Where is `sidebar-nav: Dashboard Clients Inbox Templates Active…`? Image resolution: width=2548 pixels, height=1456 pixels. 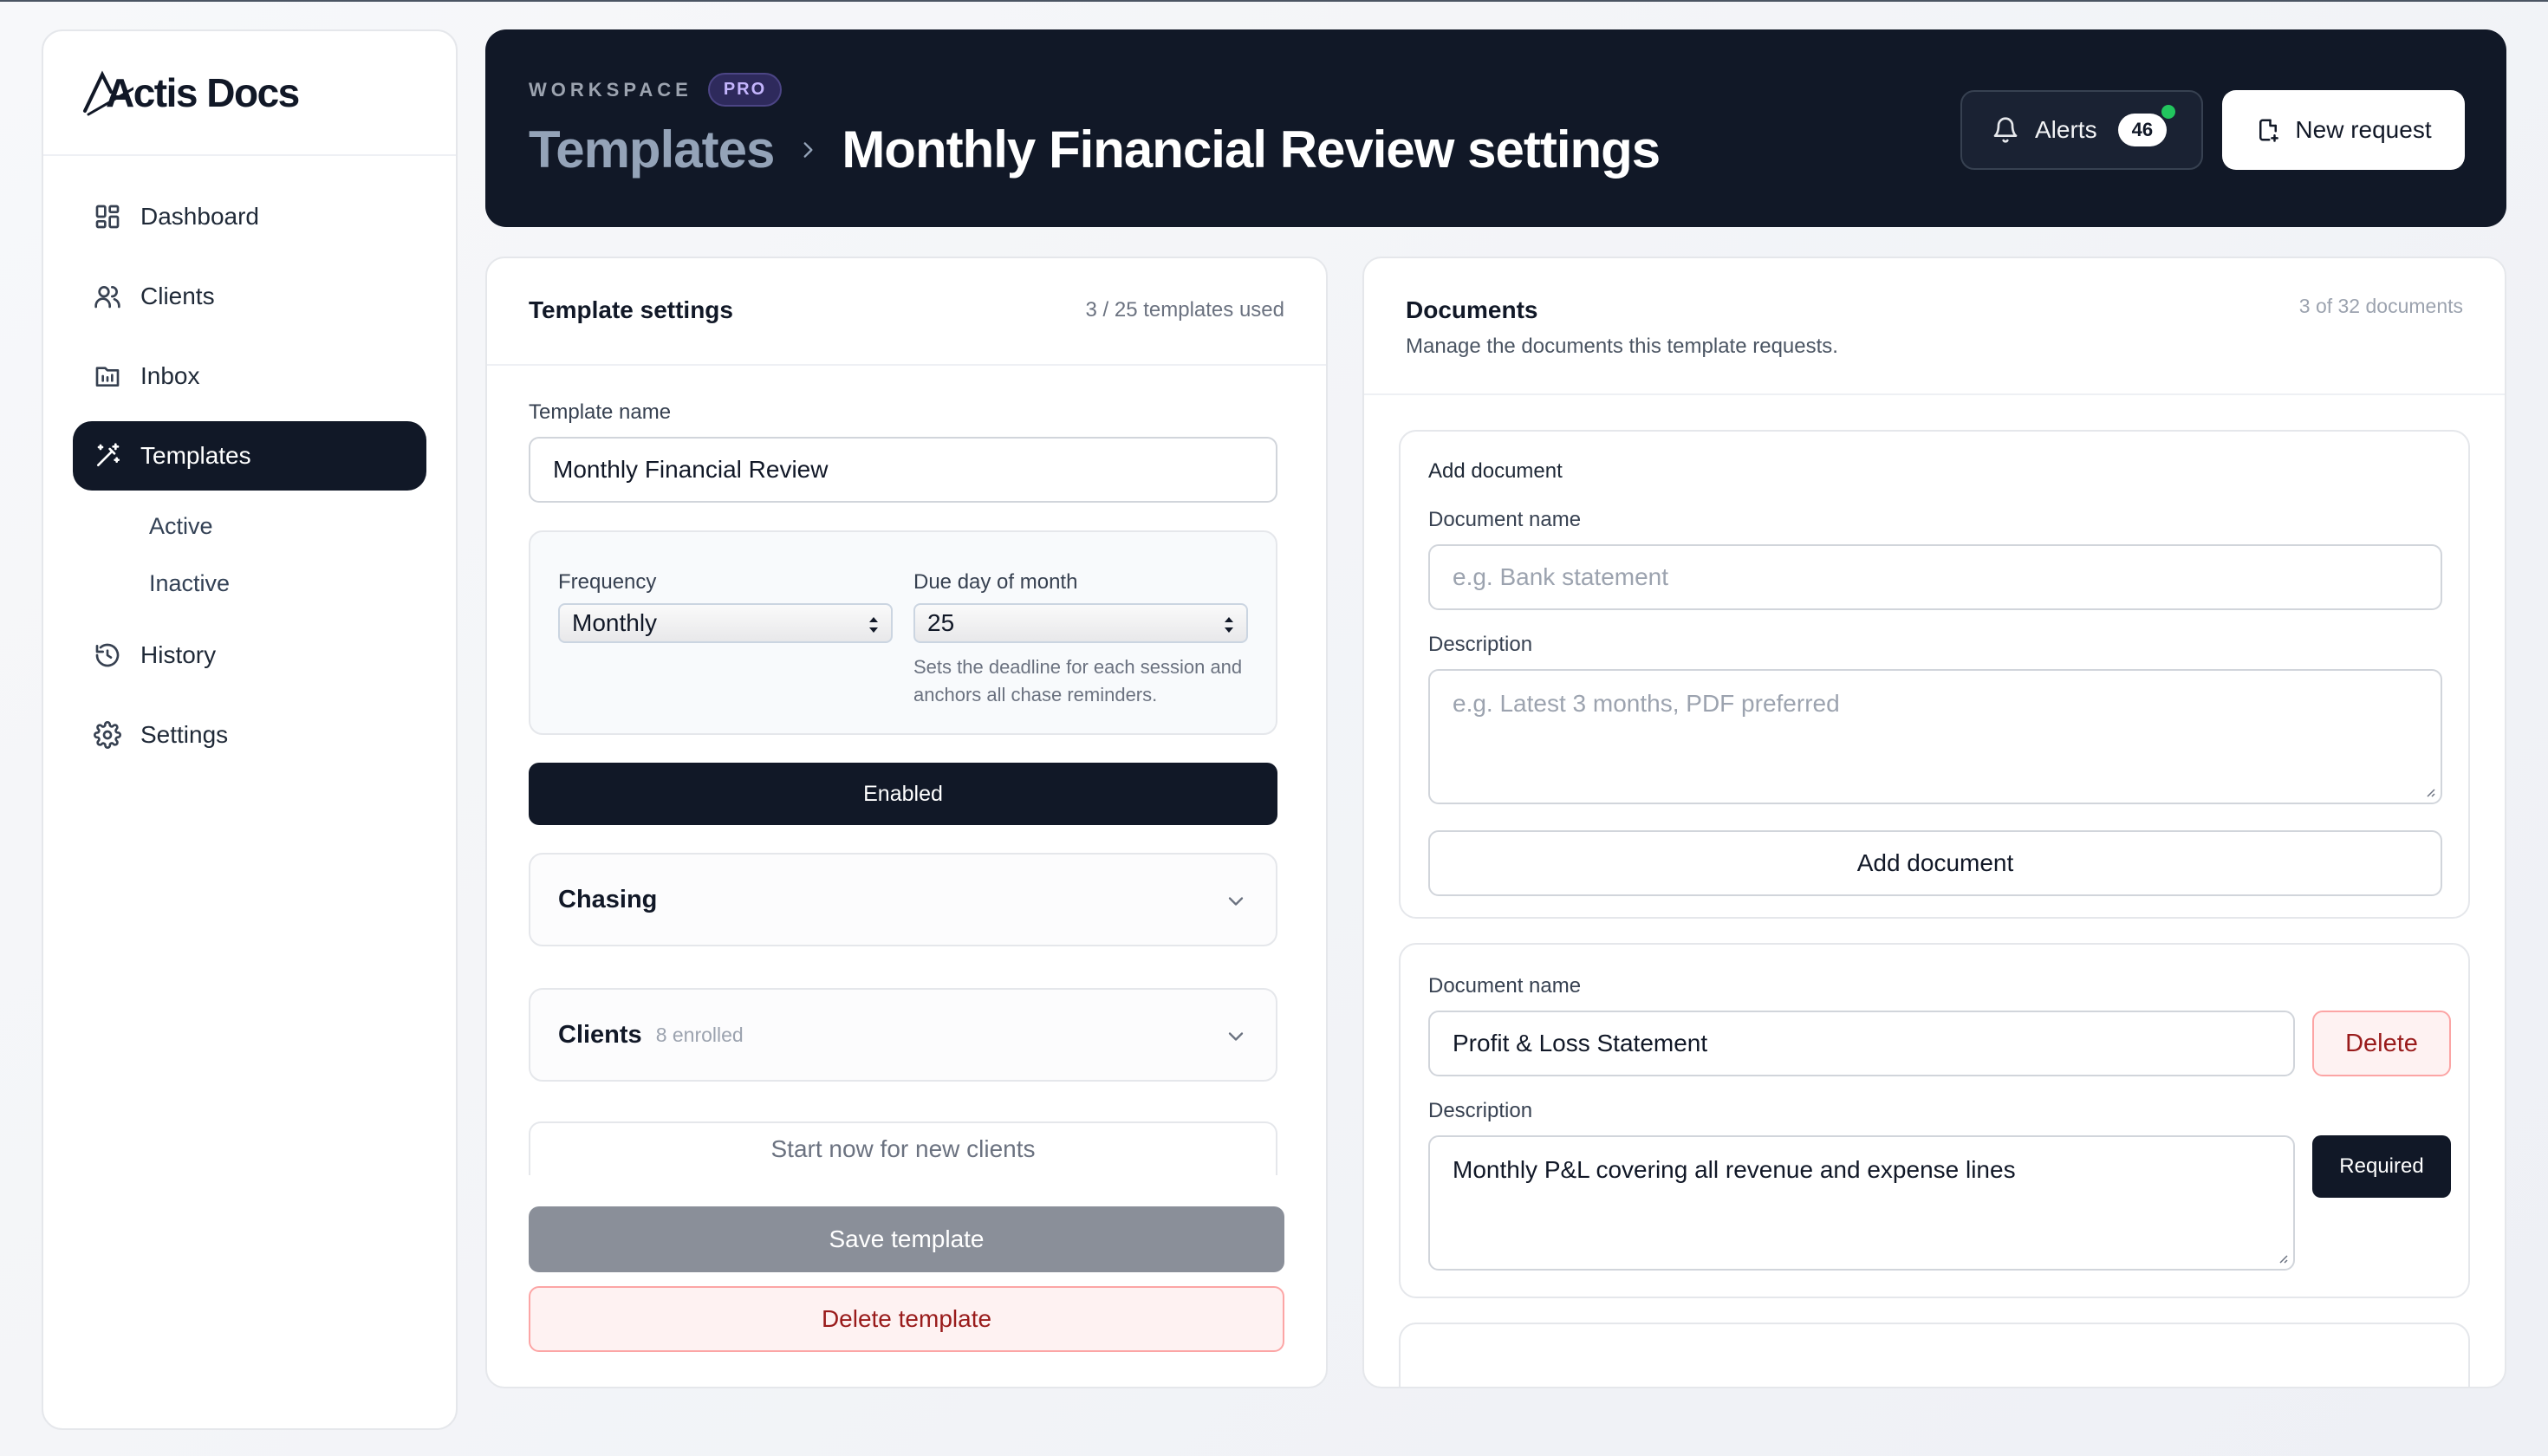
sidebar-nav: Dashboard Clients Inbox Templates Active… is located at coordinates (249, 481).